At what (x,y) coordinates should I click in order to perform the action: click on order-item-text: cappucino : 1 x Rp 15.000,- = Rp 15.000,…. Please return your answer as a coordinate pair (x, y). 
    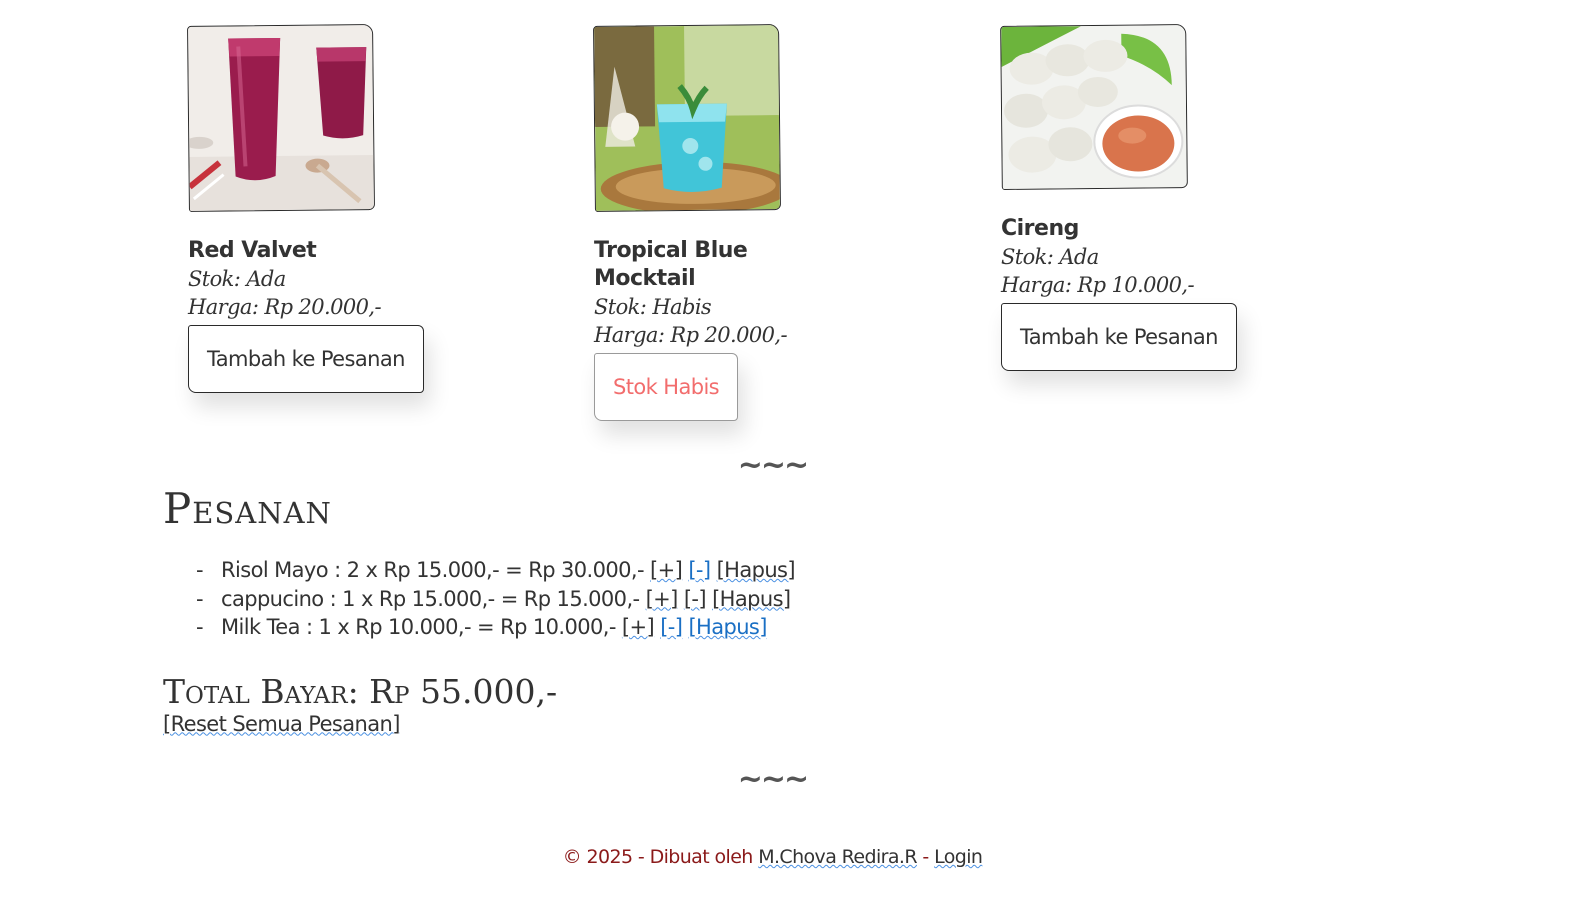
    Looking at the image, I should click on (430, 598).